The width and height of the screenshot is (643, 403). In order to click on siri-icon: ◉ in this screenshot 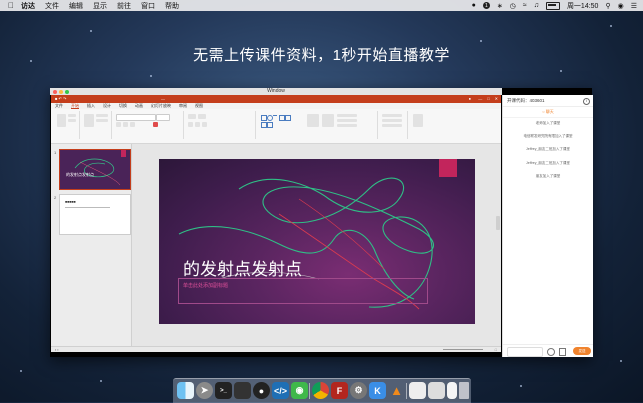, I will do `click(621, 6)`.